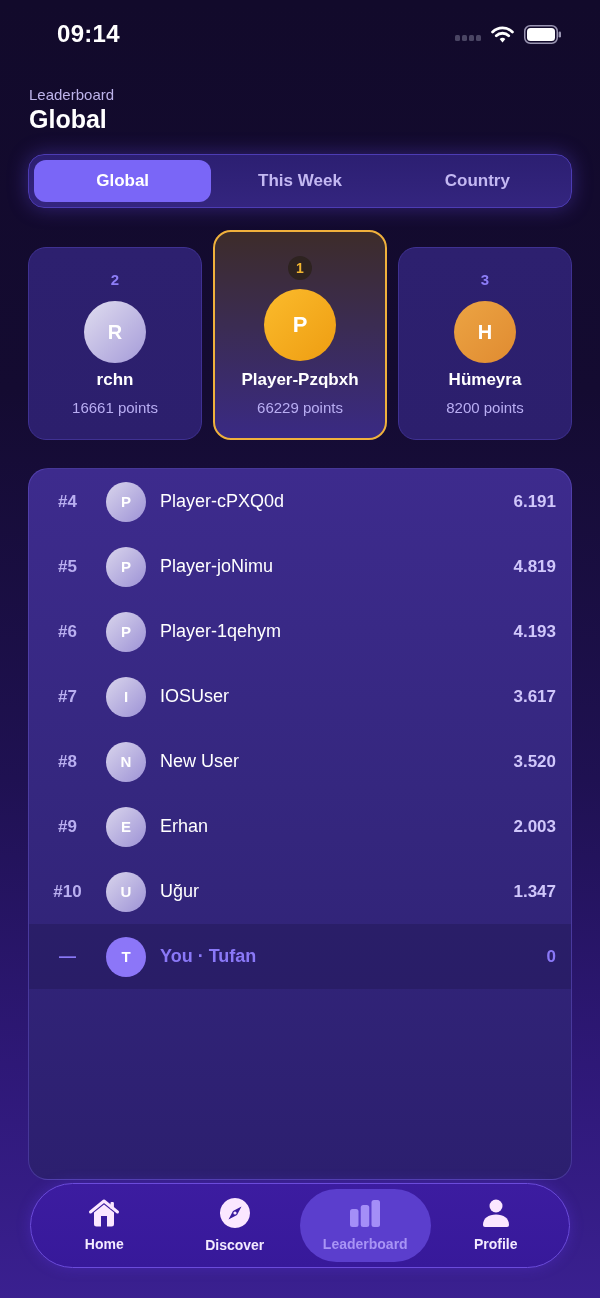 The width and height of the screenshot is (600, 1298). I want to click on score-text: 0, so click(551, 956).